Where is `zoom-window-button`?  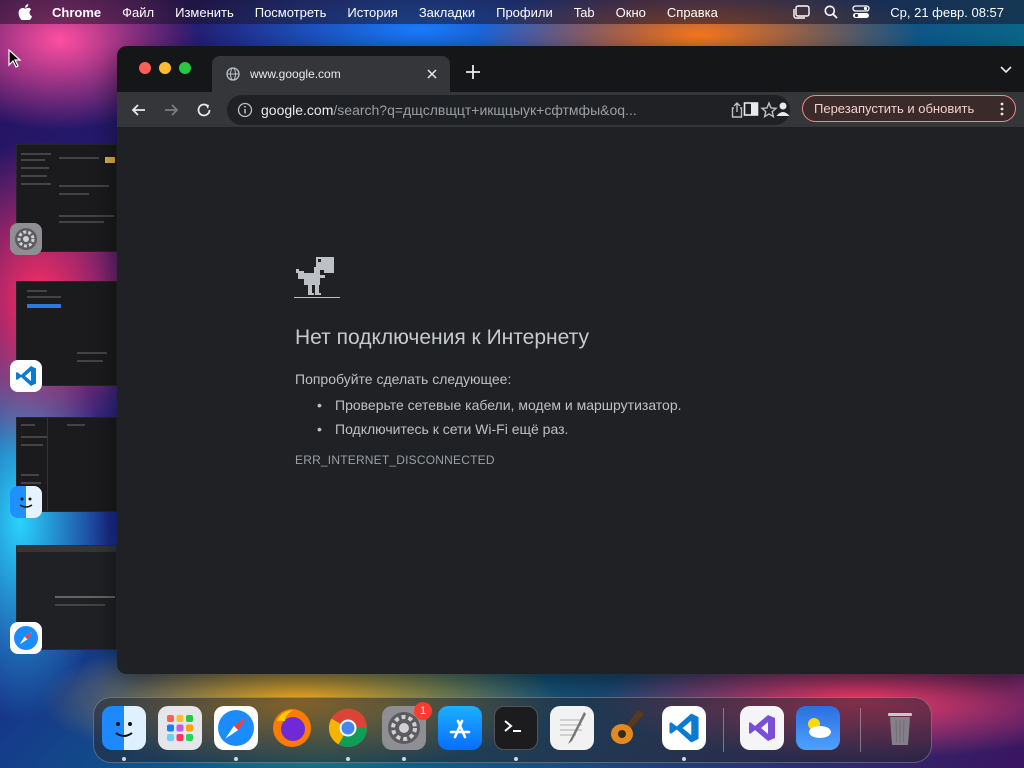 zoom-window-button is located at coordinates (185, 68).